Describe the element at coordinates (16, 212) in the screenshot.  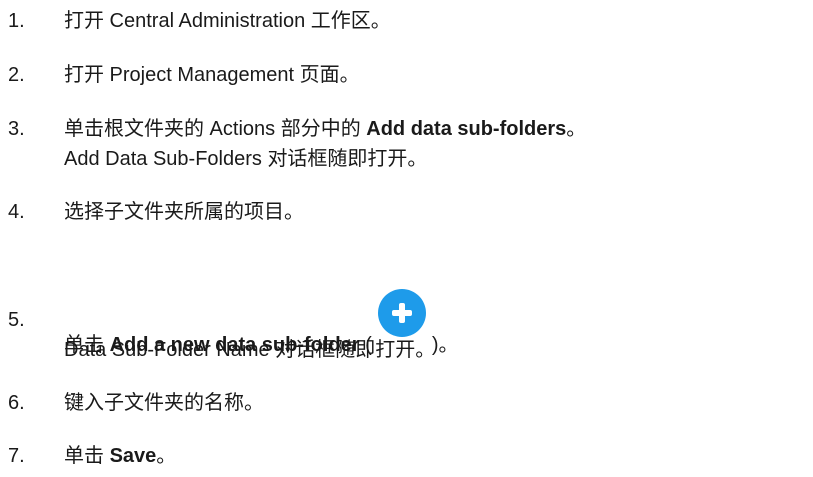
I see `step-number: 4.` at that location.